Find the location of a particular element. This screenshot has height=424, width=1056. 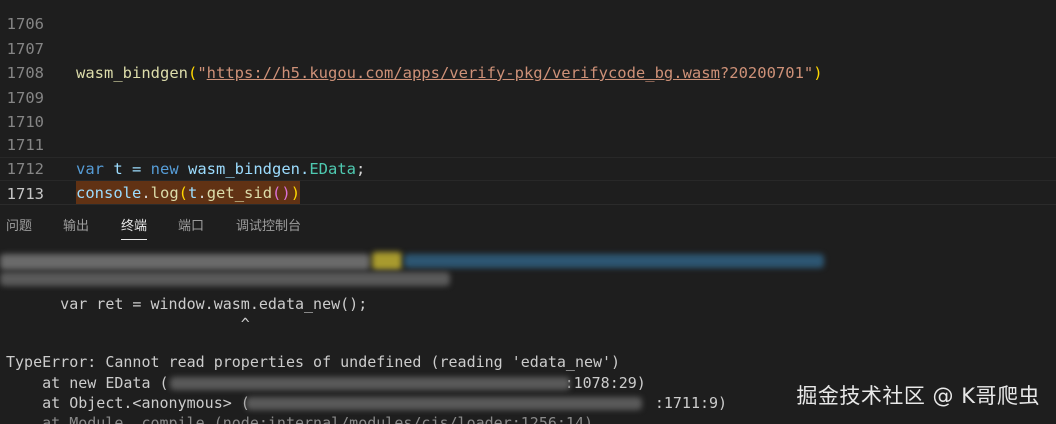

watermark: 掘金技术社区 @ K哥爬虫 is located at coordinates (918, 396).